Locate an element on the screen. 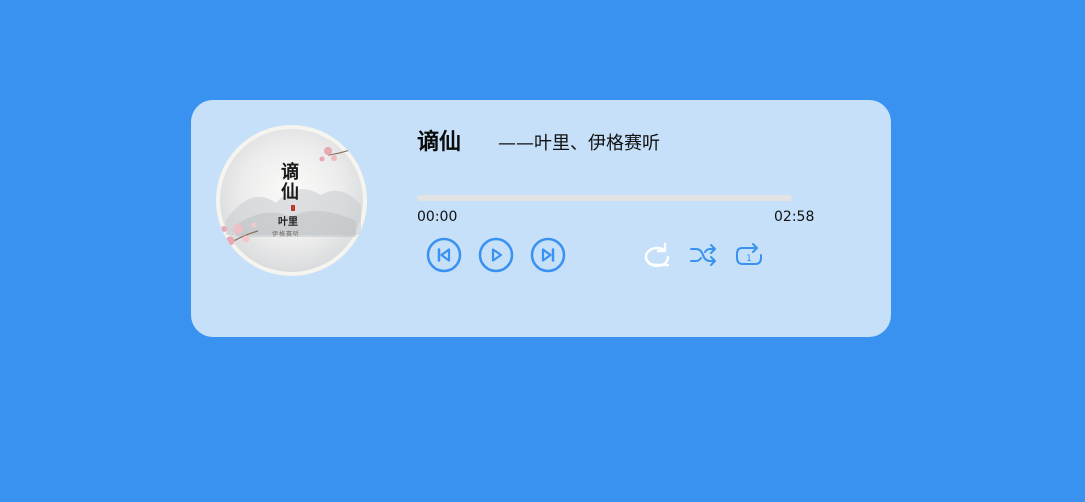 The image size is (1085, 502). shuffle-icon is located at coordinates (703, 255).